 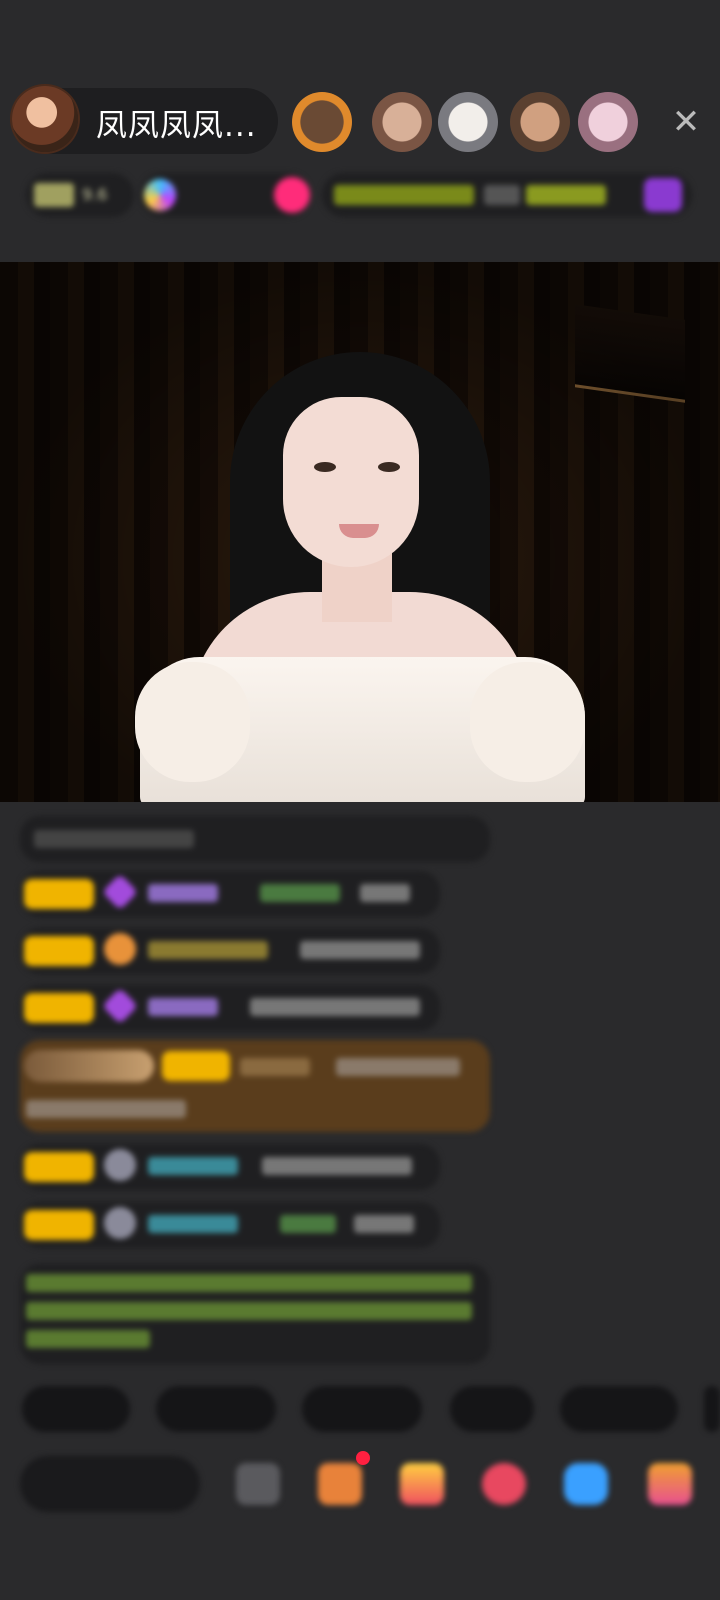 What do you see at coordinates (608, 122) in the screenshot?
I see `viewer-avatar-5-icon` at bounding box center [608, 122].